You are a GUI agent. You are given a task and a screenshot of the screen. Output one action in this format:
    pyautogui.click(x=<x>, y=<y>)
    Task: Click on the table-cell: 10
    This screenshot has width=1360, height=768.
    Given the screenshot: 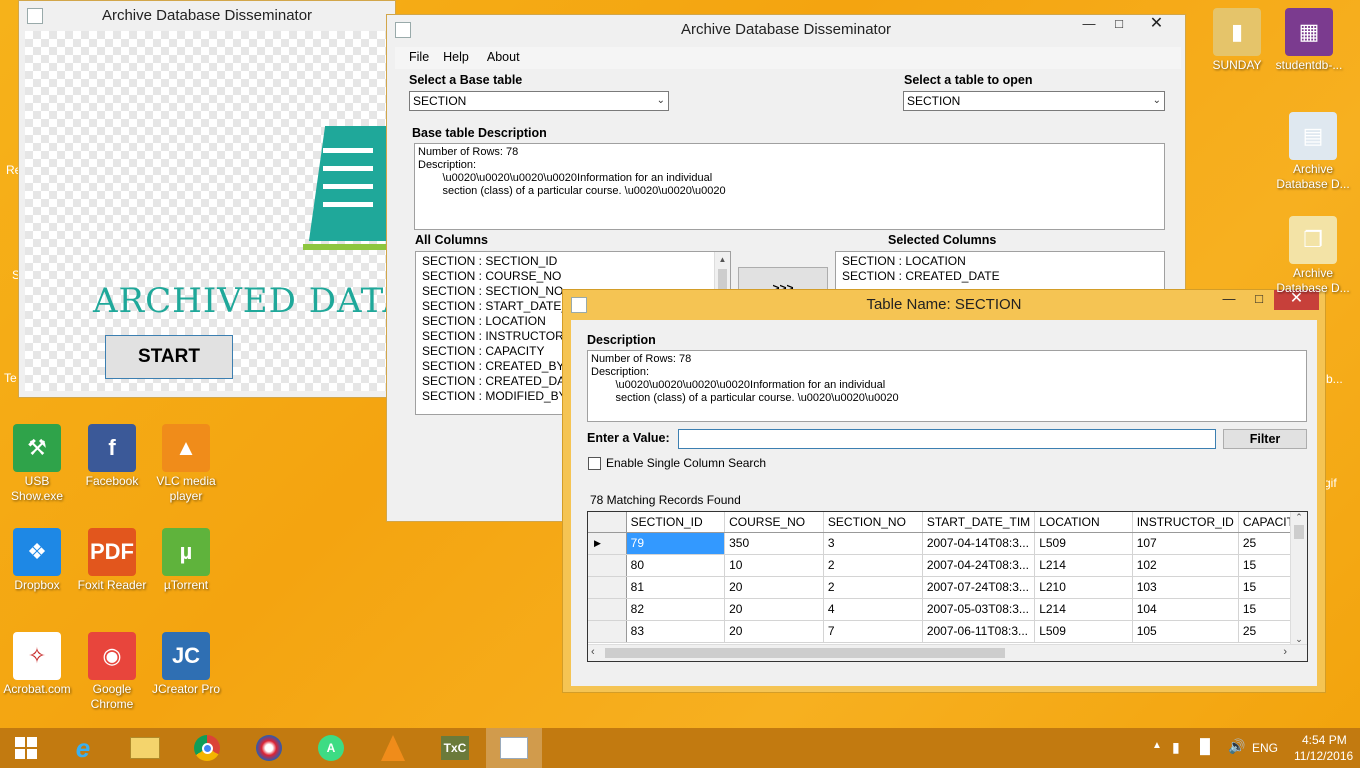 What is the action you would take?
    pyautogui.click(x=774, y=565)
    